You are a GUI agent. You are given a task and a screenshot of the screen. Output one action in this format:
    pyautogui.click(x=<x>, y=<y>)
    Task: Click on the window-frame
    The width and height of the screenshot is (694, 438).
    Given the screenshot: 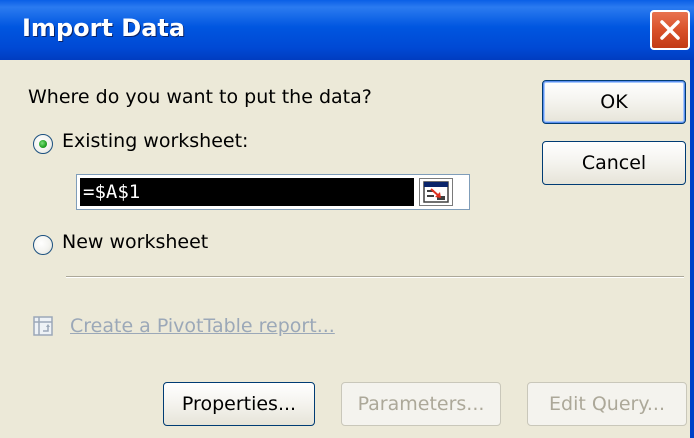 What is the action you would take?
    pyautogui.click(x=692, y=249)
    